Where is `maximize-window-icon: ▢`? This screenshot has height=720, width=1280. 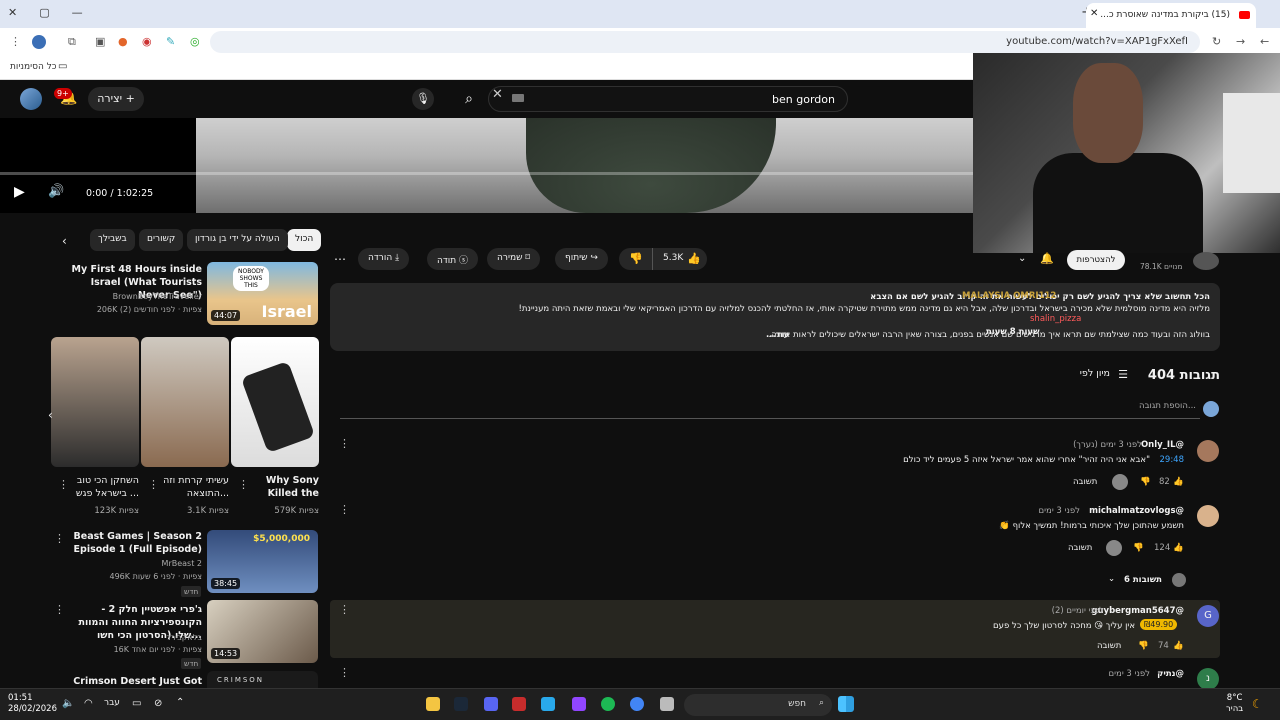 maximize-window-icon: ▢ is located at coordinates (44, 12).